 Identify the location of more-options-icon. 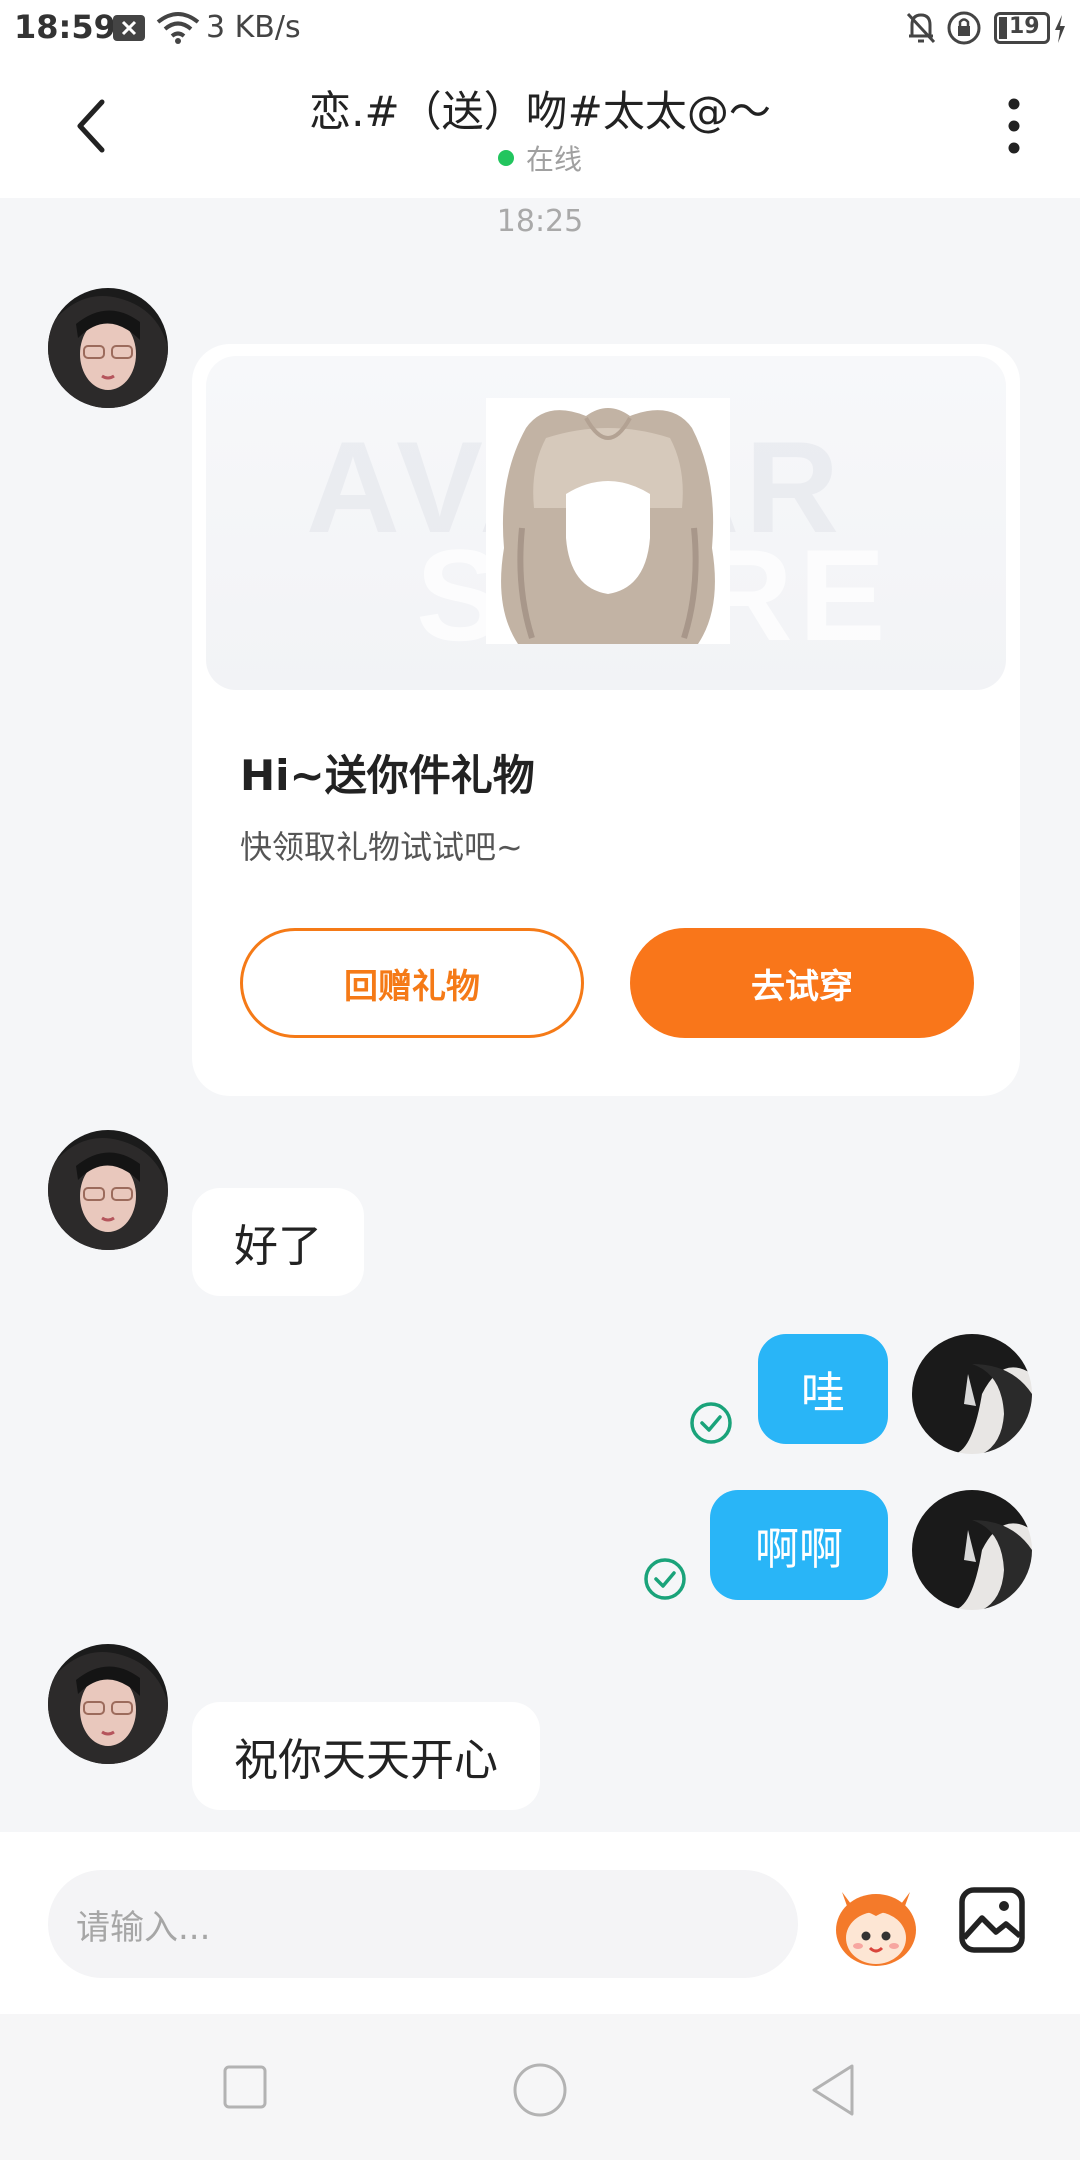
(1014, 126).